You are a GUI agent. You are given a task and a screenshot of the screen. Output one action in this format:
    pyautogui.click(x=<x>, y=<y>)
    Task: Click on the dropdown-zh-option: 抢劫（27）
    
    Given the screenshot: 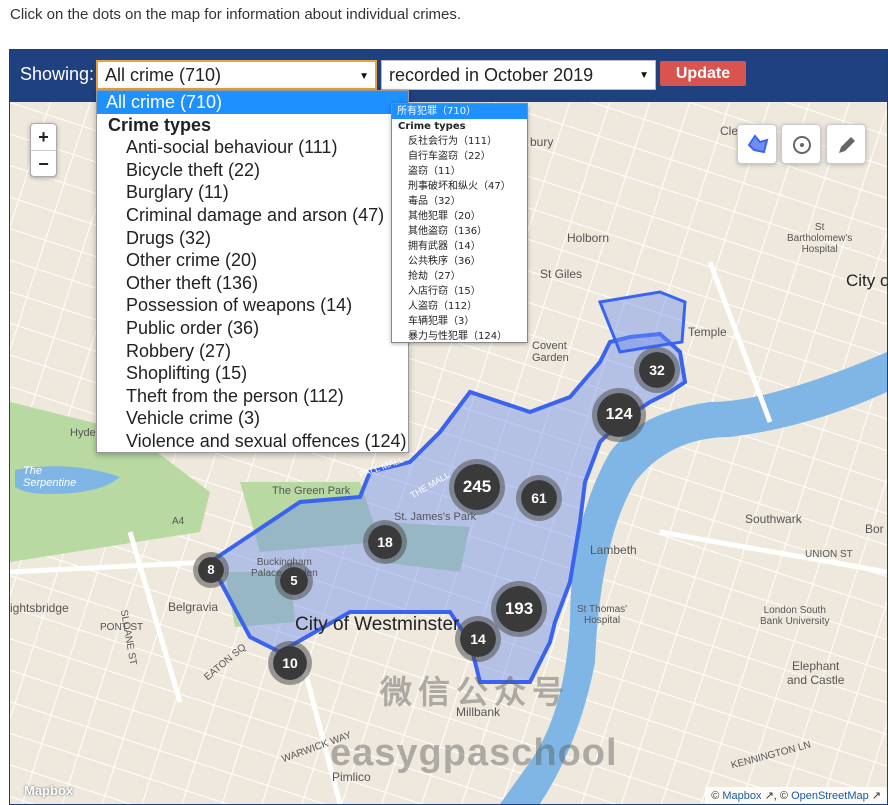 What is the action you would take?
    pyautogui.click(x=459, y=276)
    